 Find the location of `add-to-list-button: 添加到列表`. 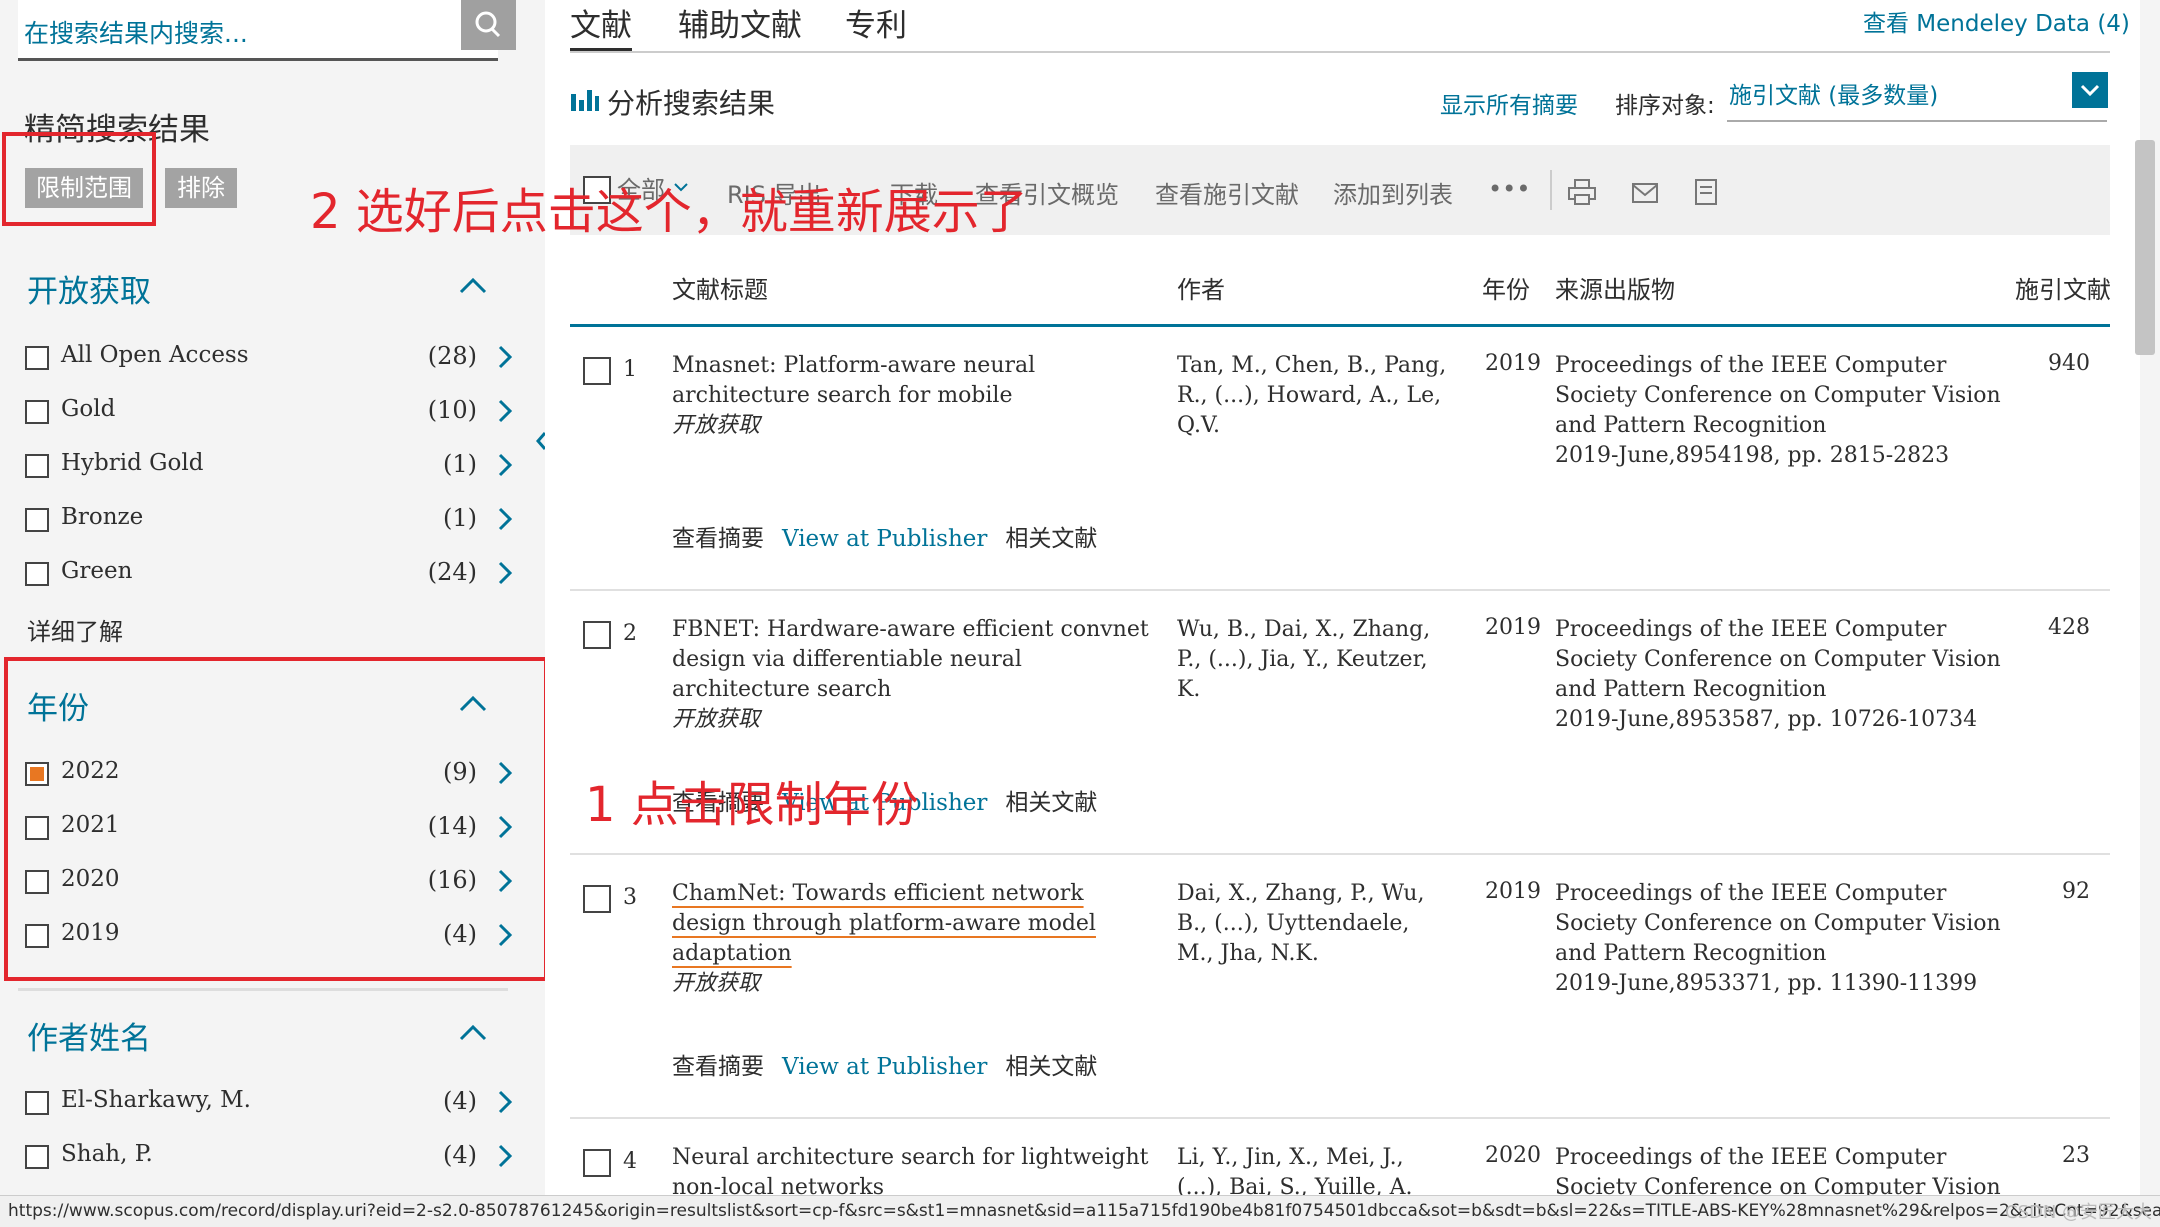

add-to-list-button: 添加到列表 is located at coordinates (1393, 192).